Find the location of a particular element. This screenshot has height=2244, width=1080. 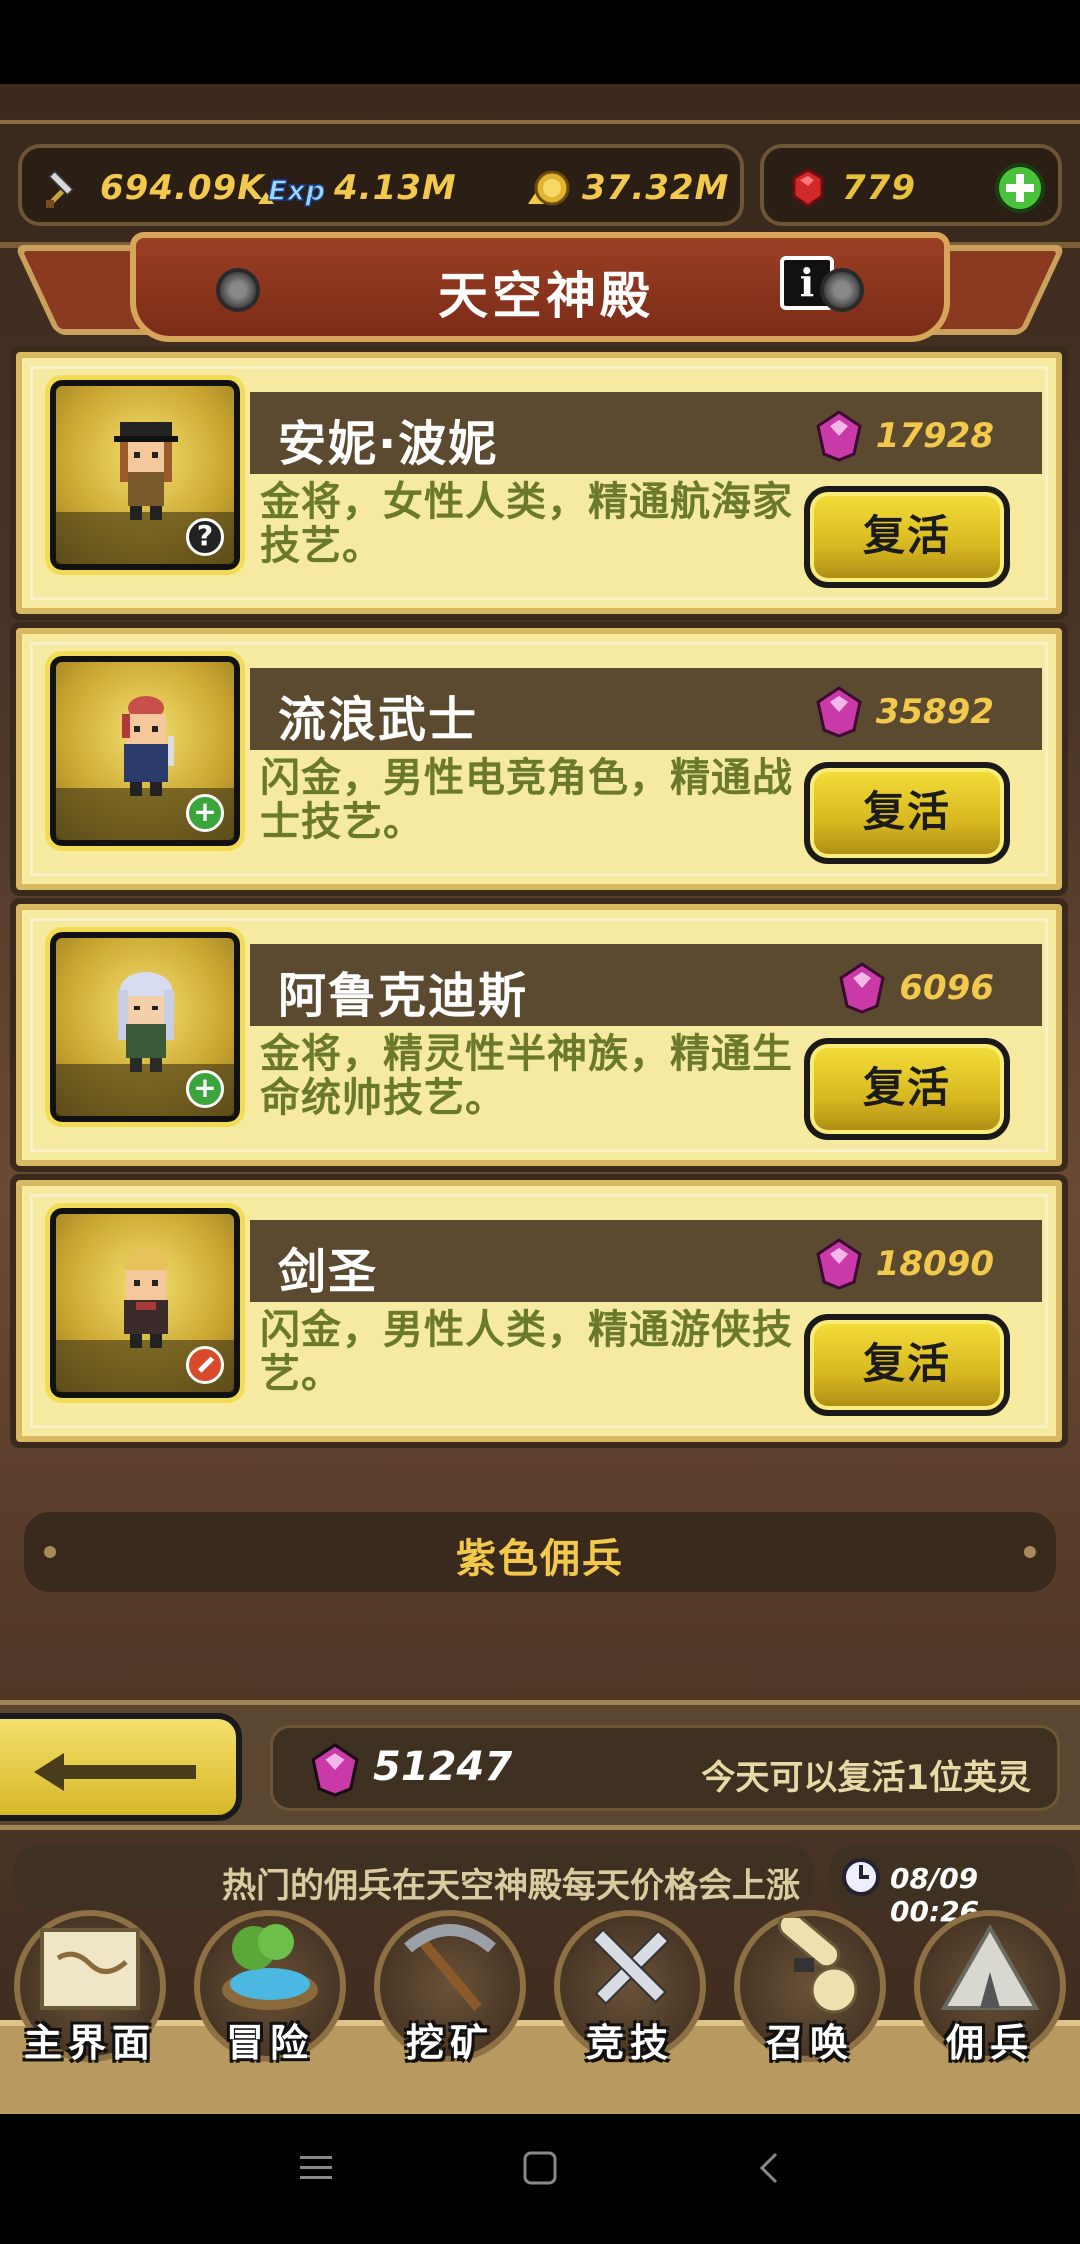

hero-card: + 流浪武士 35892 闪金，男性电竞角色，精通战士技艺。 复活 is located at coordinates (539, 759).